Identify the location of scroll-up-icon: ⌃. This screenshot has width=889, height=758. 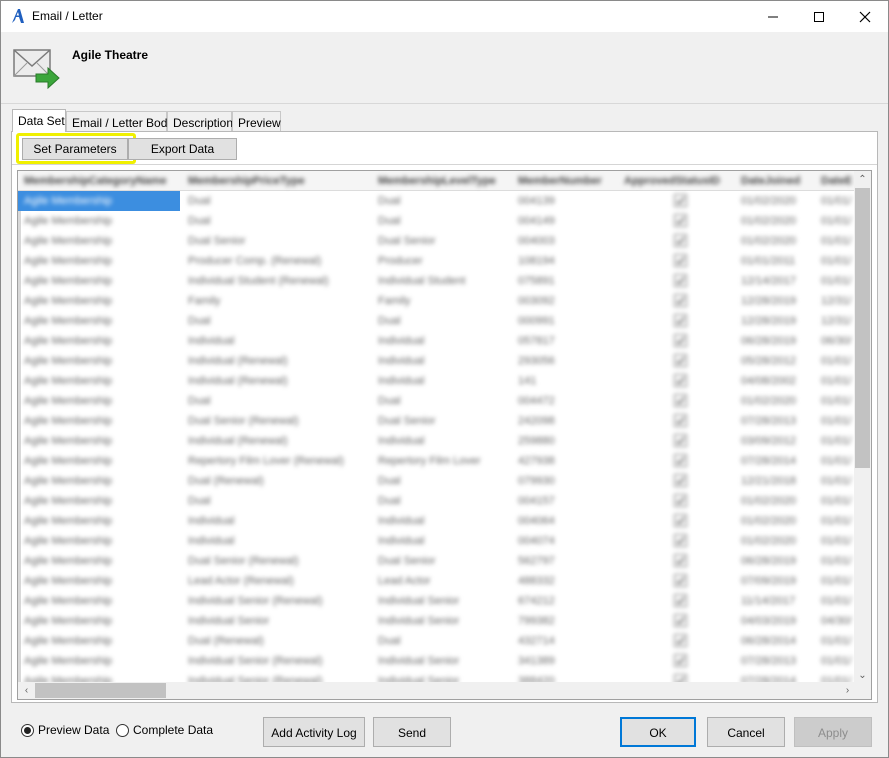
(862, 179).